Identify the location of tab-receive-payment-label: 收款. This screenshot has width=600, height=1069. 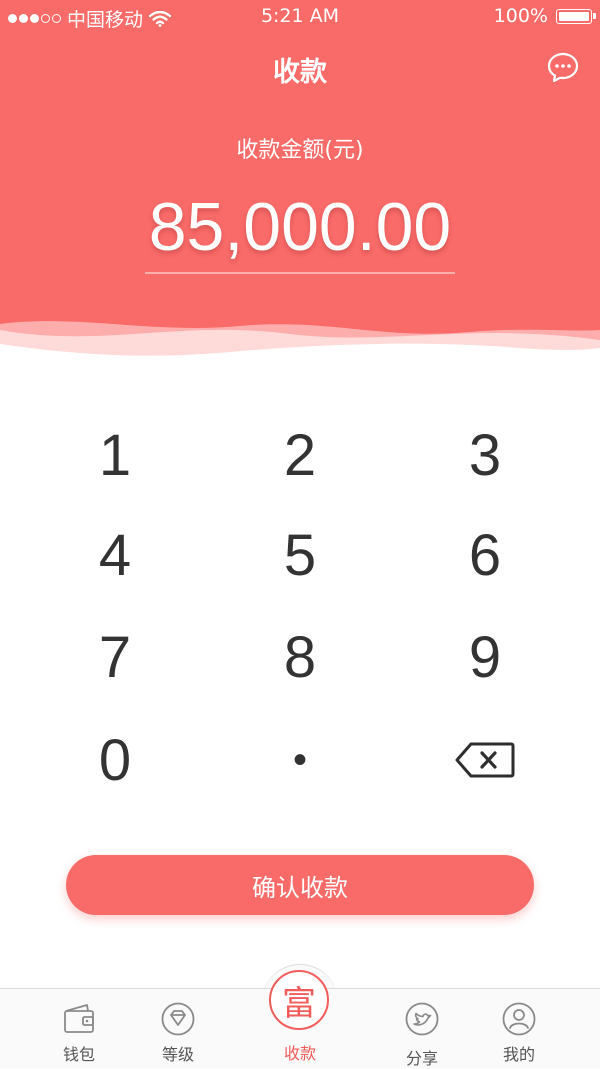
(299, 1053).